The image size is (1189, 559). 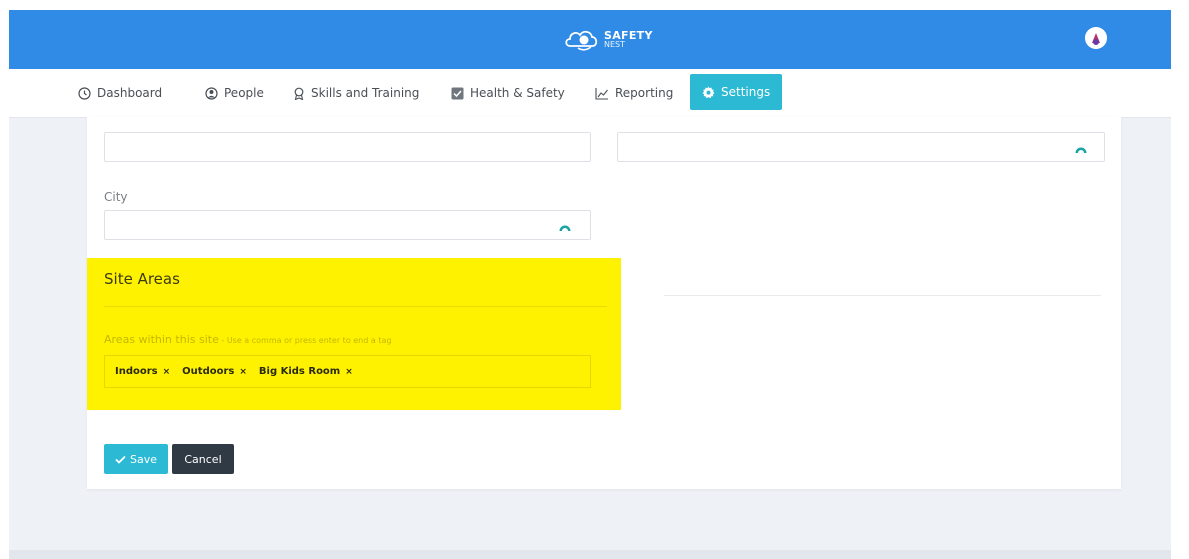 I want to click on tag-label: Indoors, so click(x=136, y=371).